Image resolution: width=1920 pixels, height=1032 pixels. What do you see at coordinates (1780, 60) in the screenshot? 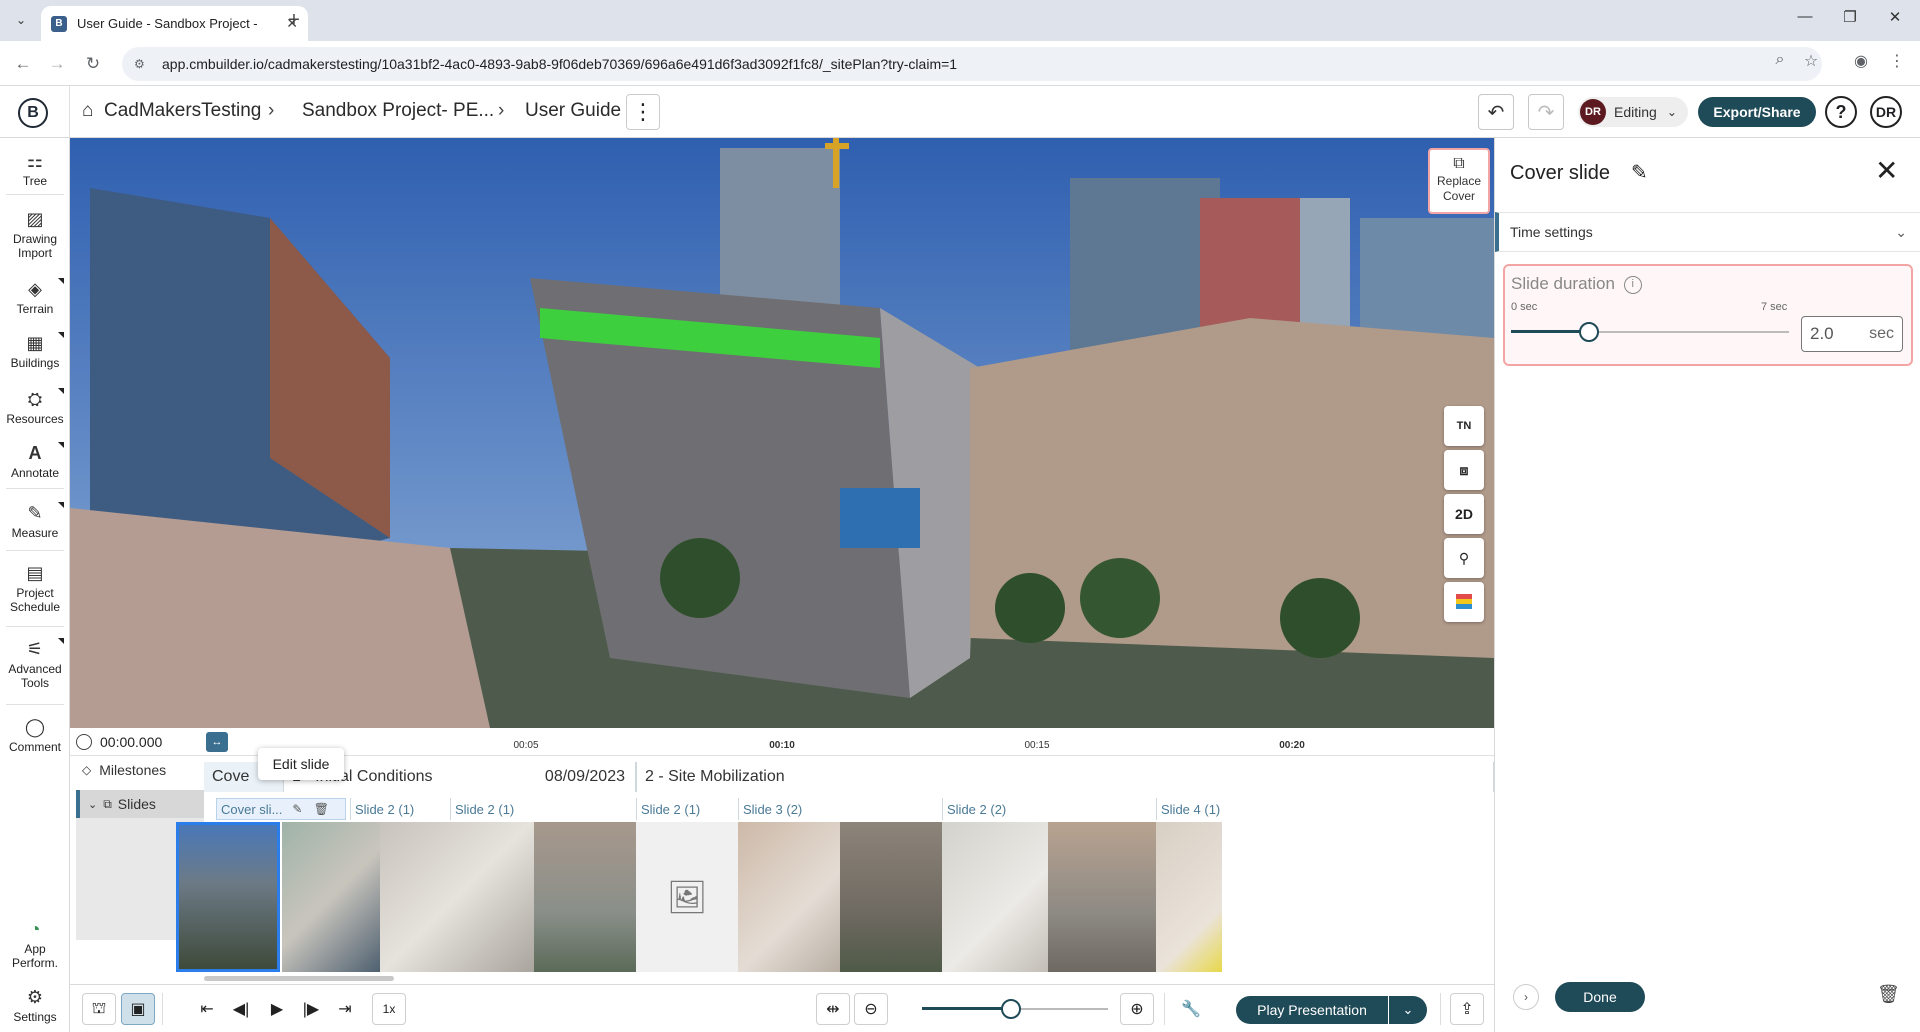
I see `zoom-icon: ⌕` at bounding box center [1780, 60].